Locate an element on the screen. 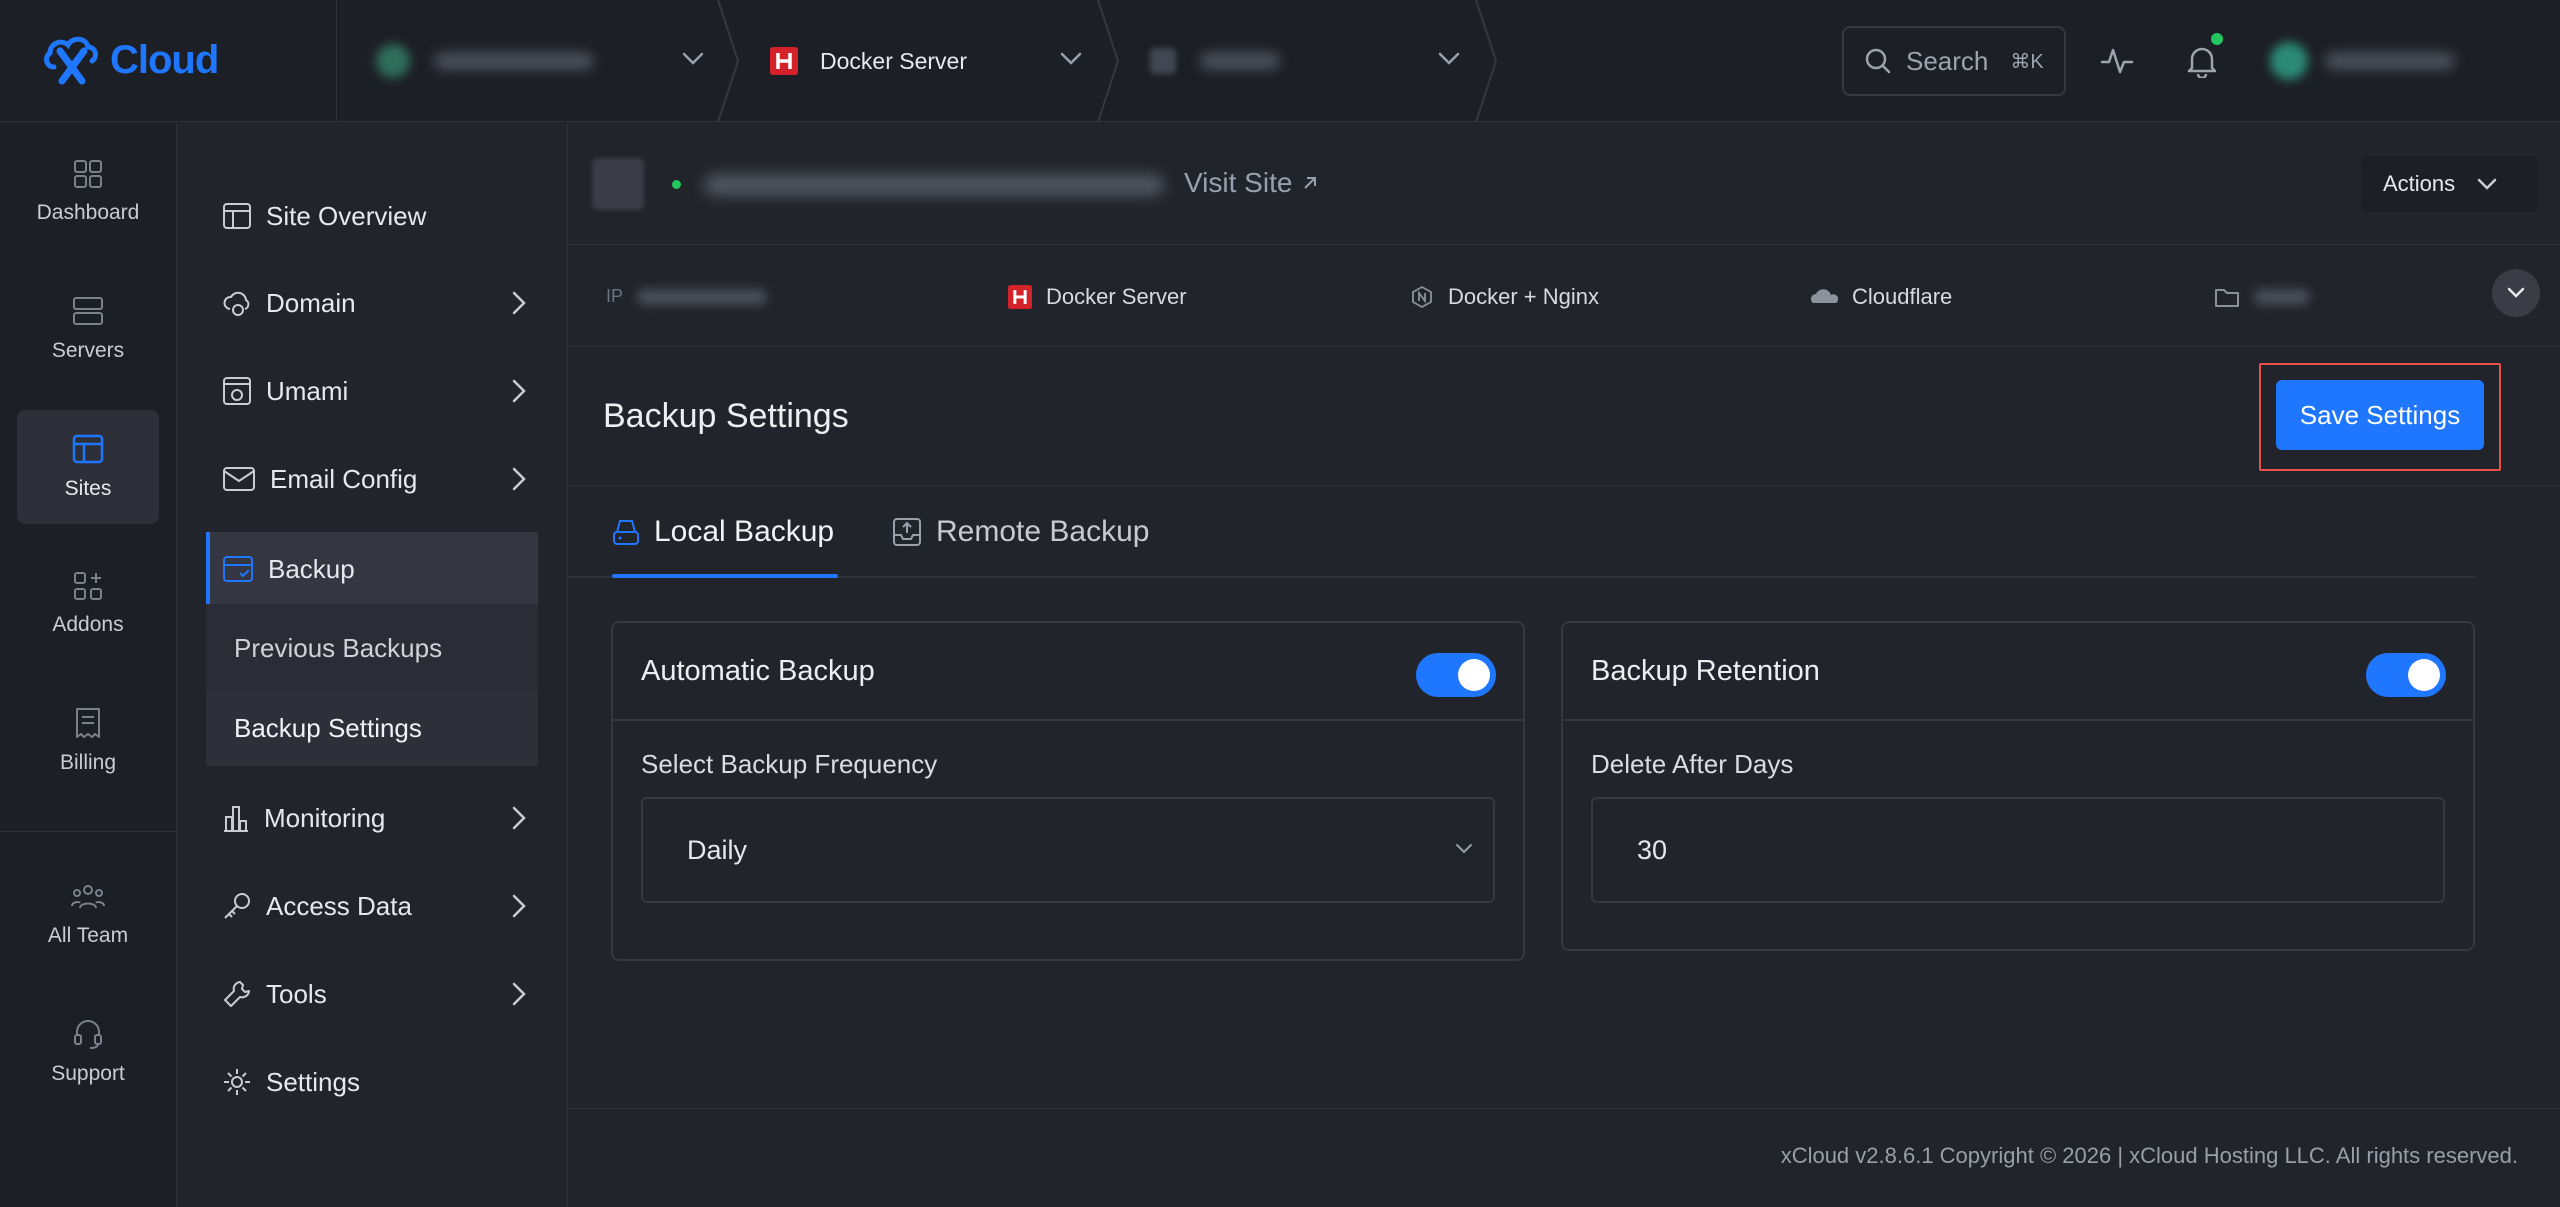 This screenshot has width=2560, height=1207. sidebar-item-site-overview: Site Overview is located at coordinates (372, 216).